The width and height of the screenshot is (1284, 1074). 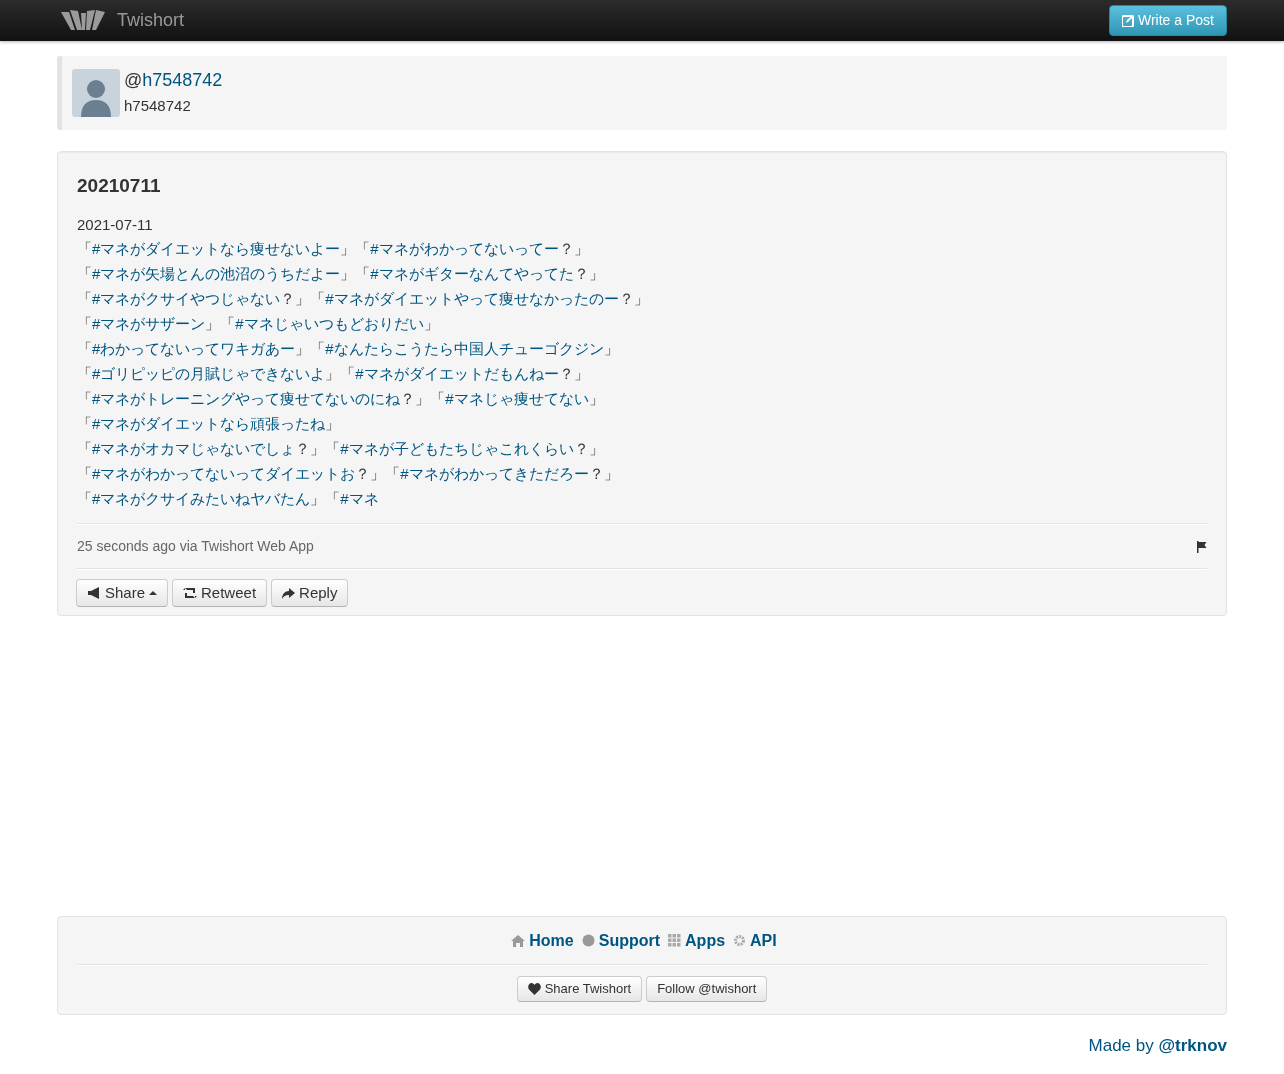 I want to click on post-title: 20210711, so click(x=119, y=186).